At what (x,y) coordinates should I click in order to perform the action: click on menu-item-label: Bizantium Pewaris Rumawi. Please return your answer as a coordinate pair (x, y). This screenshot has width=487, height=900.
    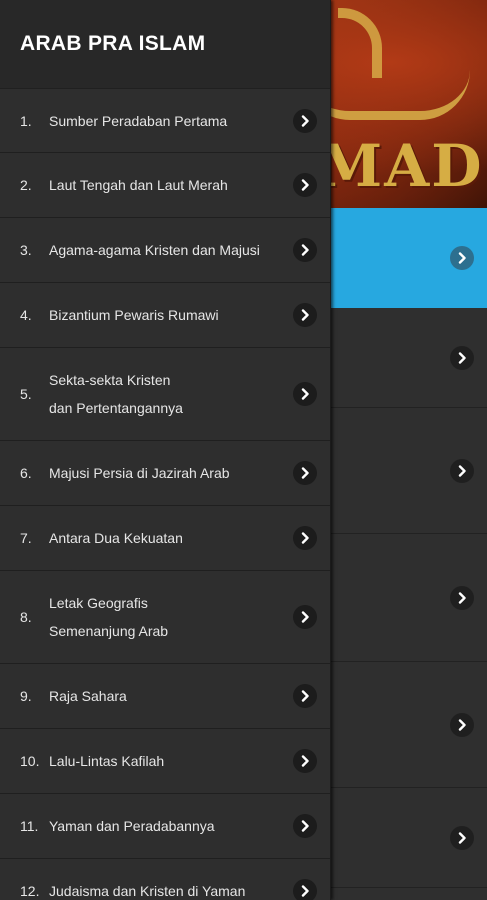
    Looking at the image, I should click on (134, 315).